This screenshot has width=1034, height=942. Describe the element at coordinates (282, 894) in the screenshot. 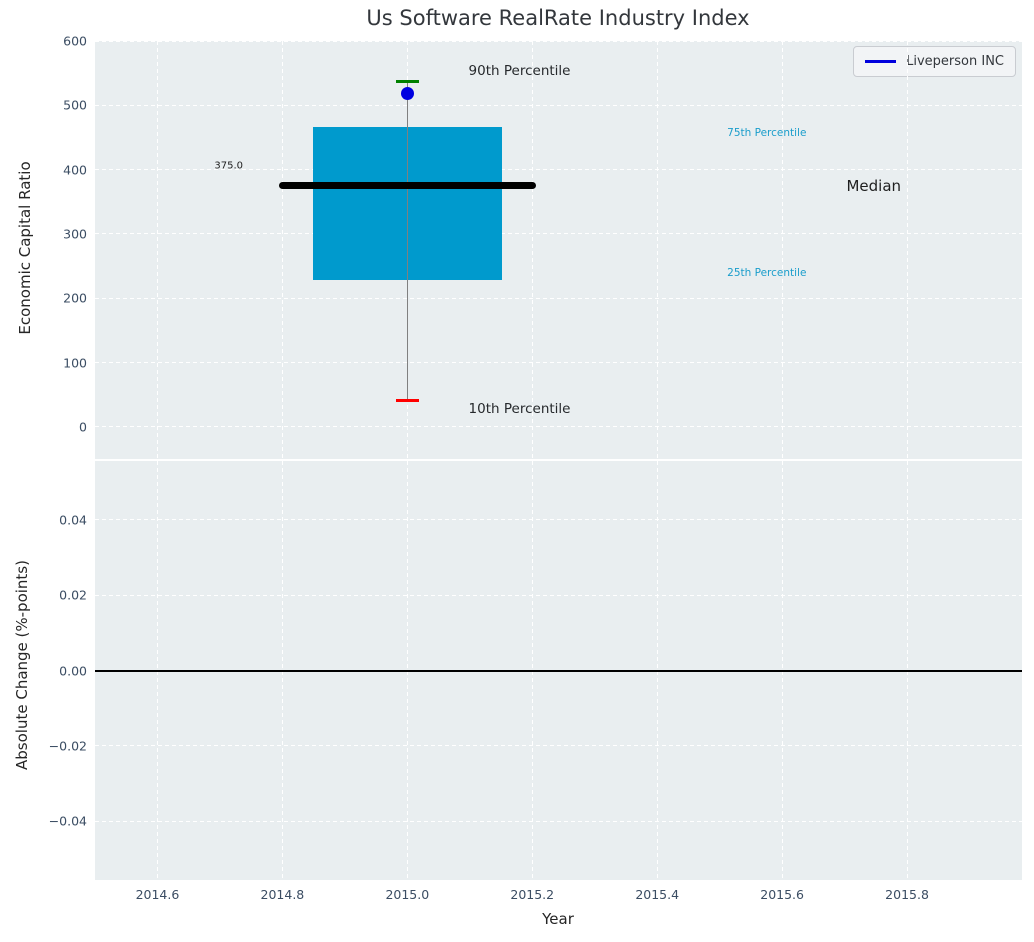

I see `x-tick-label: 2014.8` at that location.